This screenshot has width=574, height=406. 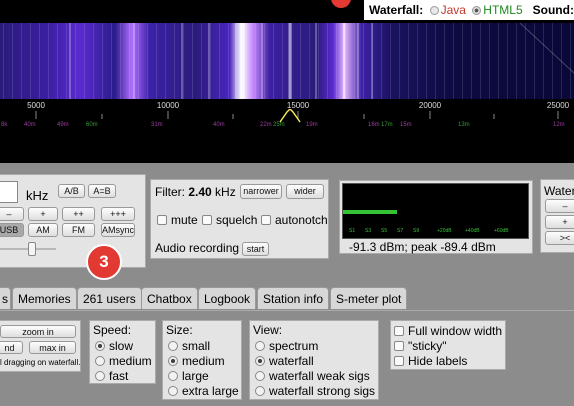 What do you see at coordinates (291, 361) in the screenshot?
I see `view-waterfall-label: waterfall` at bounding box center [291, 361].